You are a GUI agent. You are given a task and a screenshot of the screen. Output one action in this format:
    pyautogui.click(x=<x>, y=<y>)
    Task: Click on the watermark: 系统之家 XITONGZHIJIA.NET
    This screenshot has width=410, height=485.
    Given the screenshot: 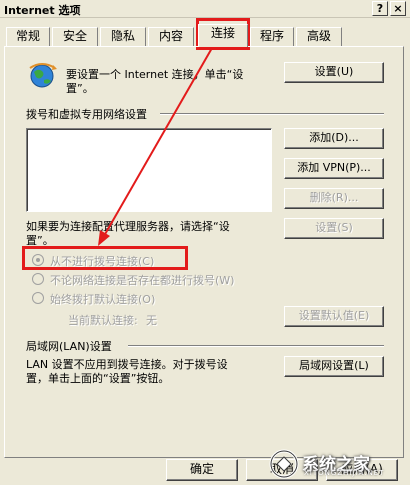 What is the action you would take?
    pyautogui.click(x=334, y=464)
    